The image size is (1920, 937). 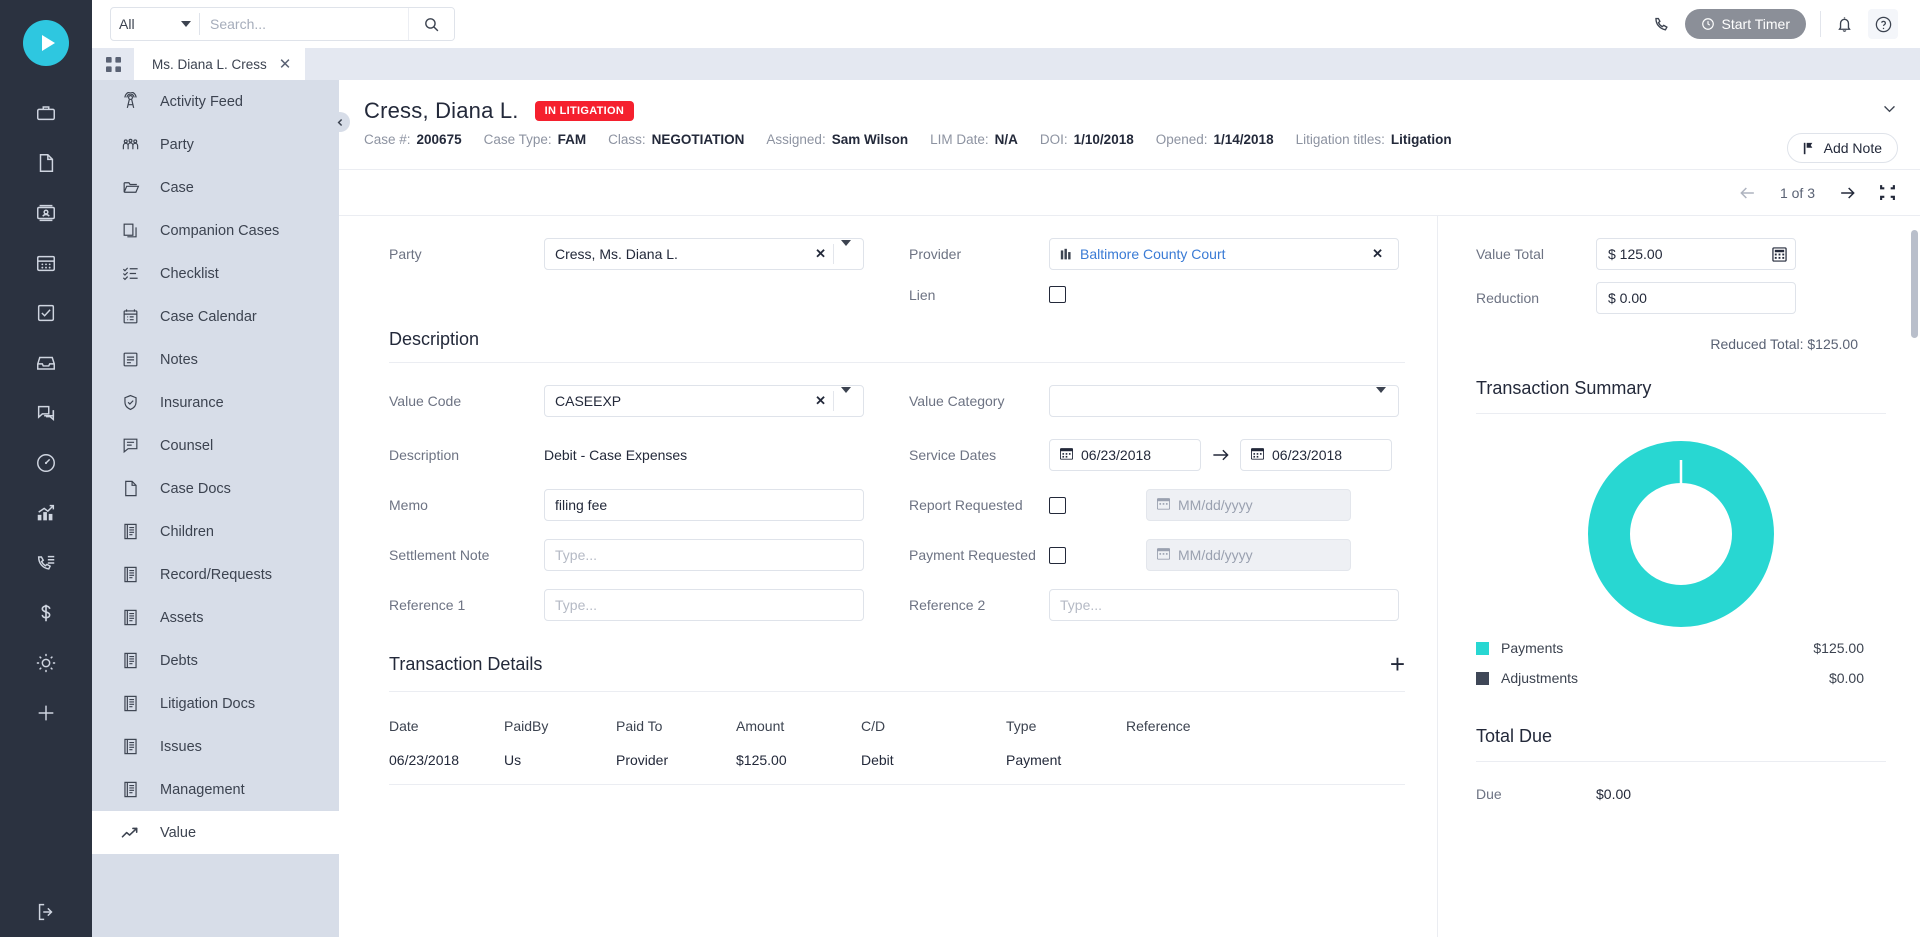 I want to click on phone-icon, so click(x=1661, y=24).